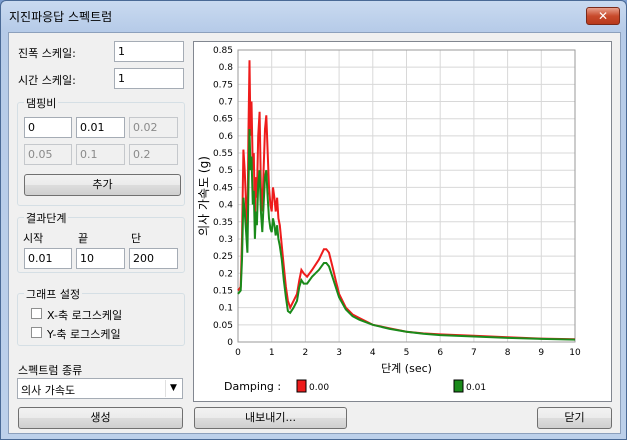 This screenshot has height=440, width=627. I want to click on step-label: 단, so click(136, 238).